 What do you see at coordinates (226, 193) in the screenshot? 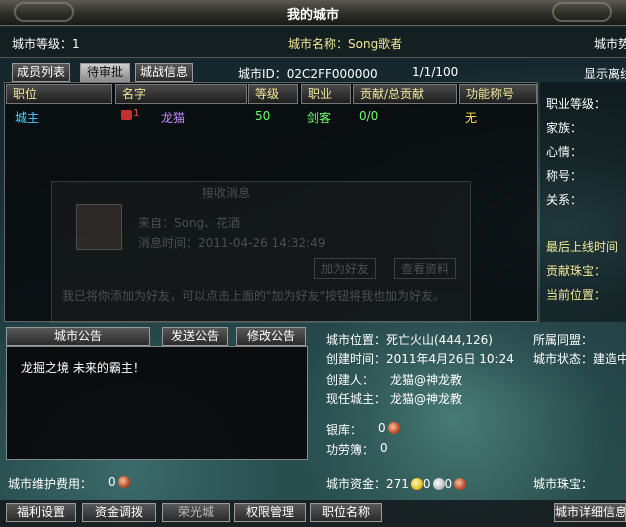
I see `ghost-dialog-title: 接收消息` at bounding box center [226, 193].